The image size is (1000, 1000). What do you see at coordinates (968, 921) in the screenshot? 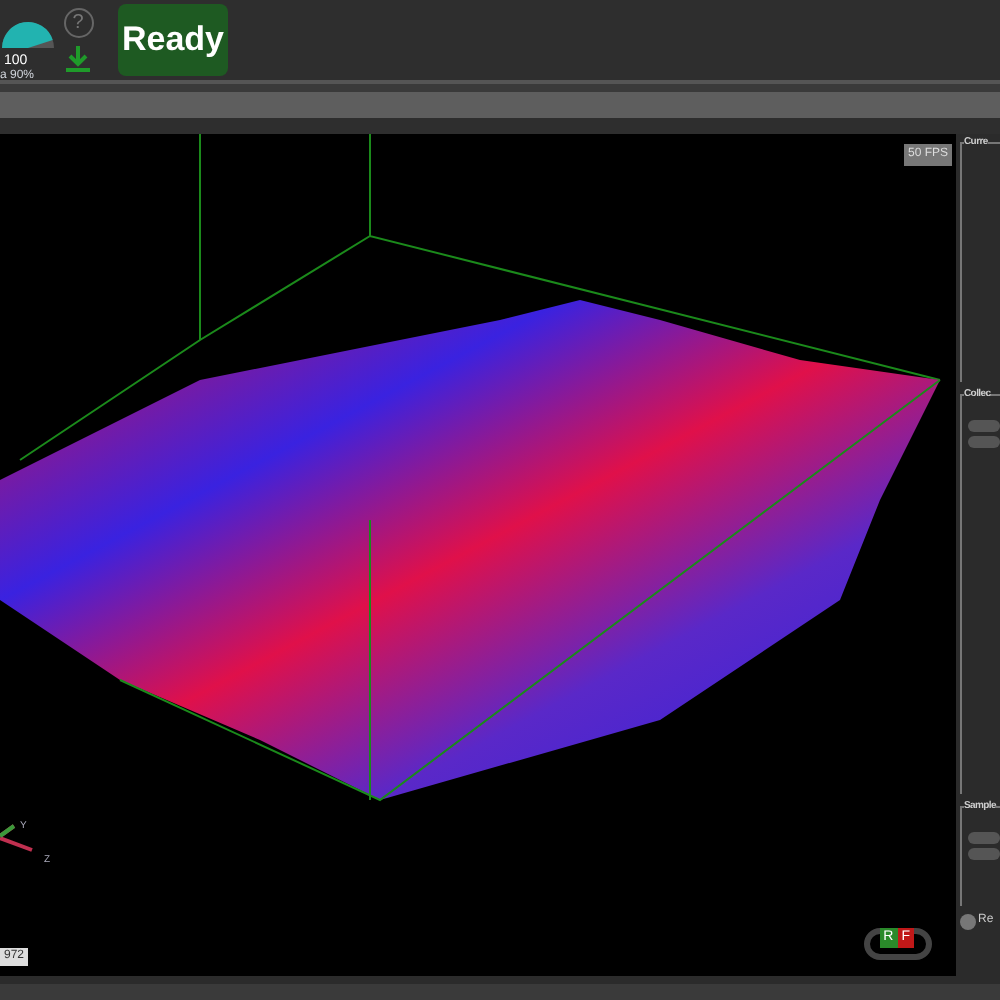
I see `expand-icon` at bounding box center [968, 921].